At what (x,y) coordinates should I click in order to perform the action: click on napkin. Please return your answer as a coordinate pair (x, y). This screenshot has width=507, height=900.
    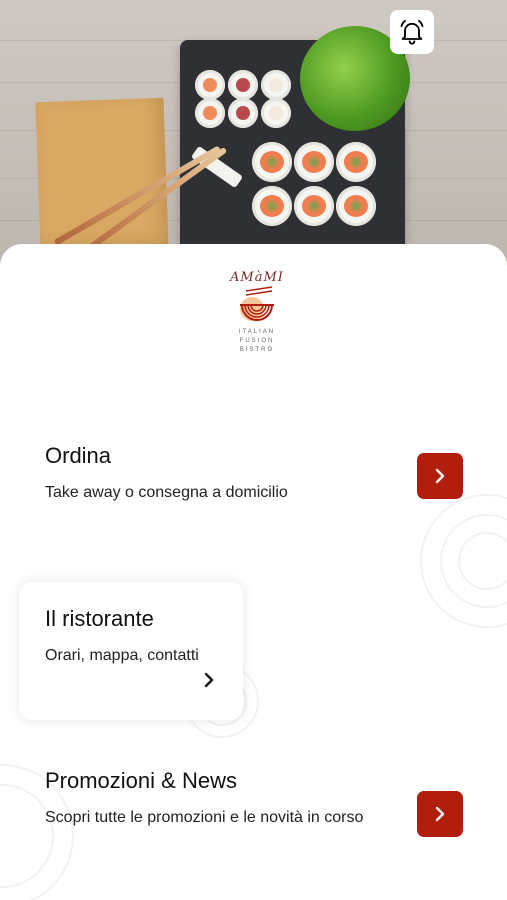
    Looking at the image, I should click on (102, 175).